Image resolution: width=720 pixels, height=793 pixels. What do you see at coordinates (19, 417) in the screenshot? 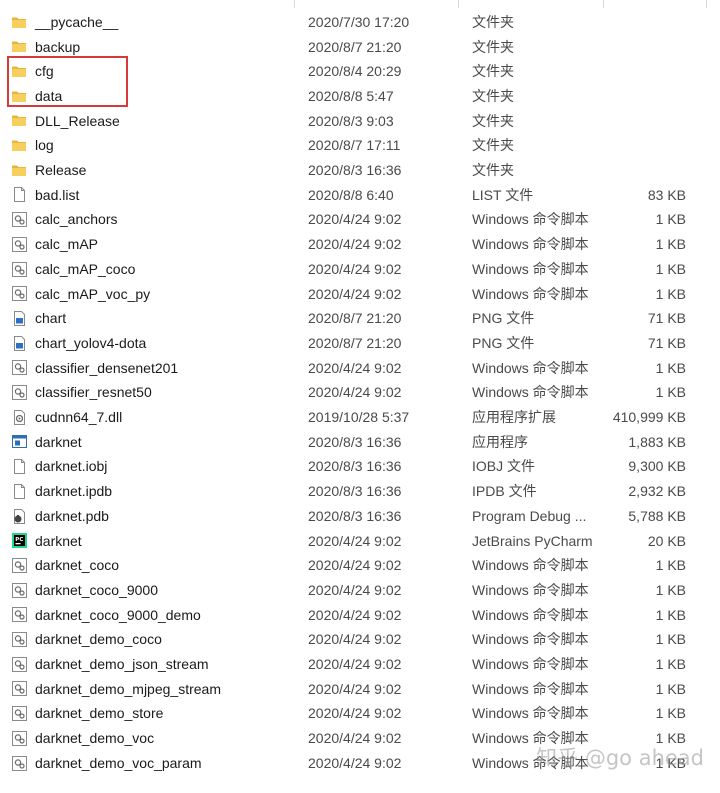
I see `dll-icon` at bounding box center [19, 417].